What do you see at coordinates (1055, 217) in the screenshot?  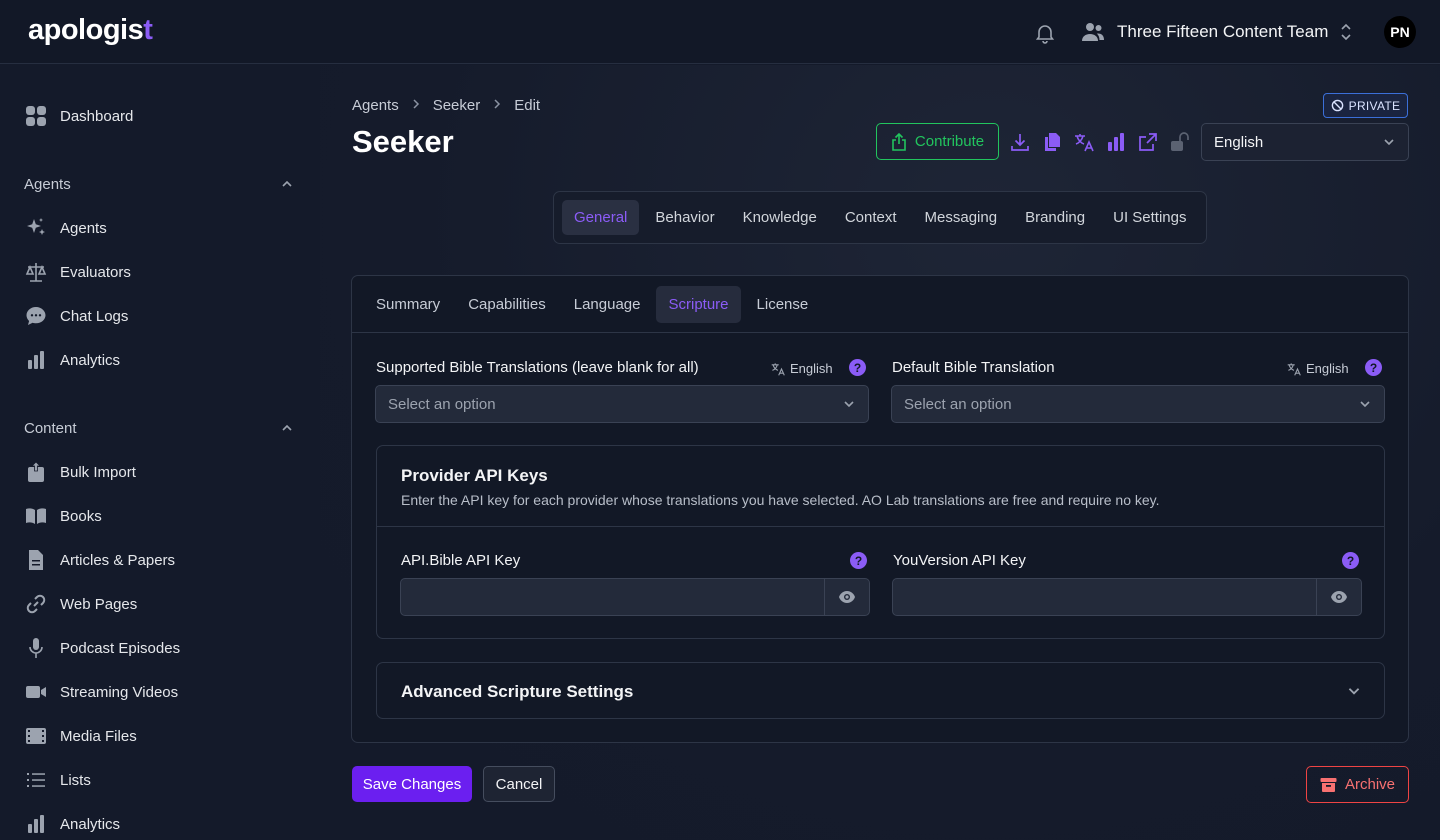 I see `tab-branding: Branding` at bounding box center [1055, 217].